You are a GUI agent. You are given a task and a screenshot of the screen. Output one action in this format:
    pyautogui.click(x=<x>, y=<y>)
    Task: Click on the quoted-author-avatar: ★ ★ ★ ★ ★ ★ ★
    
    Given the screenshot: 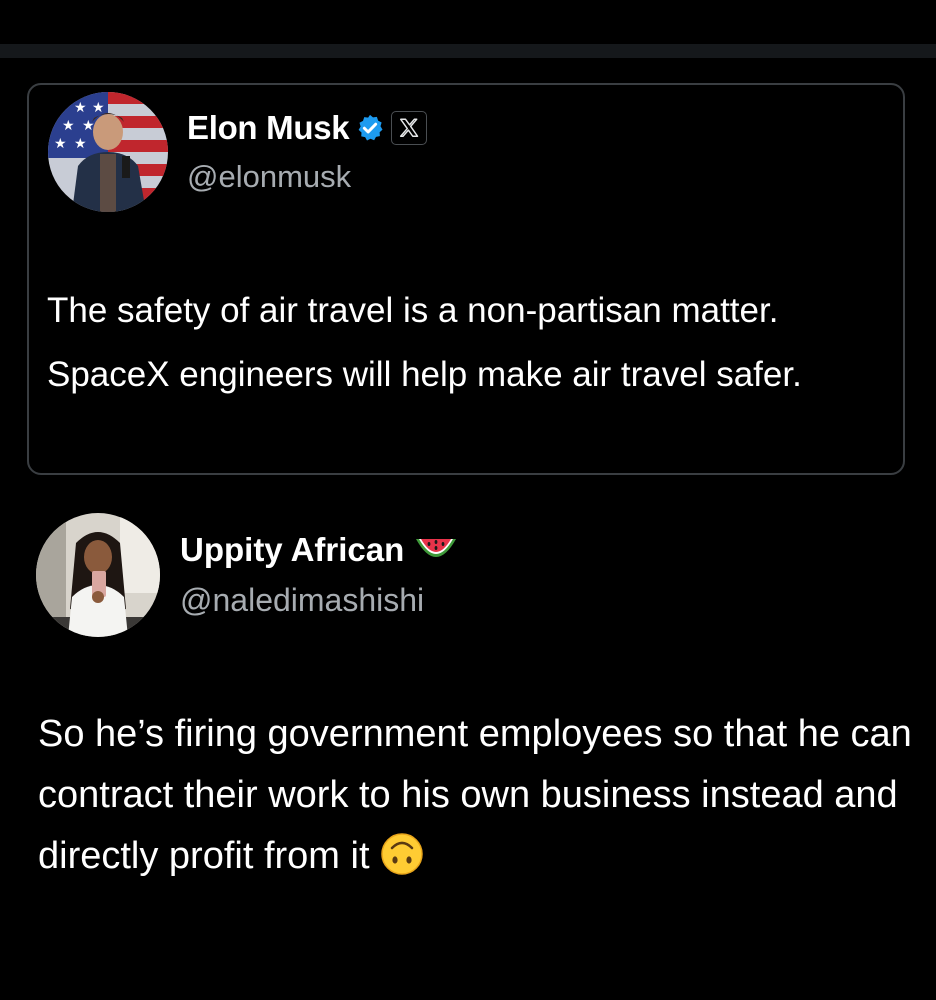 What is the action you would take?
    pyautogui.click(x=108, y=152)
    